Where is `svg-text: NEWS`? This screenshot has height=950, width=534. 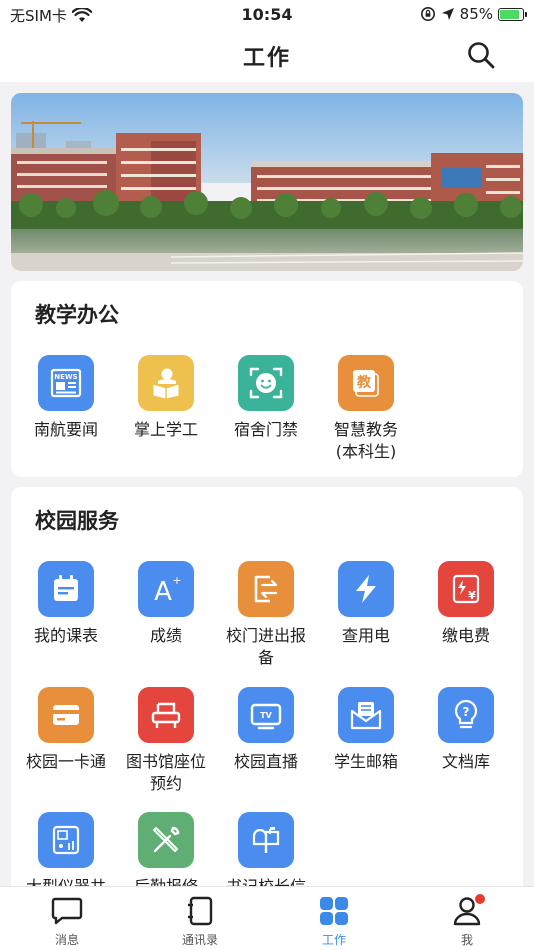 svg-text: NEWS is located at coordinates (65, 377).